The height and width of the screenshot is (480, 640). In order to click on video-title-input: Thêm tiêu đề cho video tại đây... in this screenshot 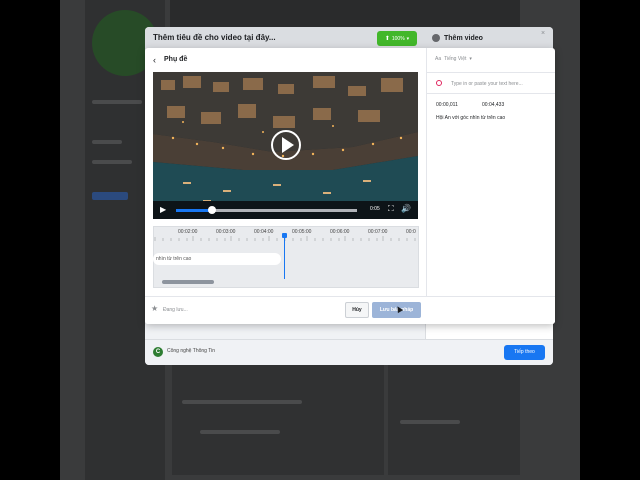, I will do `click(214, 37)`.